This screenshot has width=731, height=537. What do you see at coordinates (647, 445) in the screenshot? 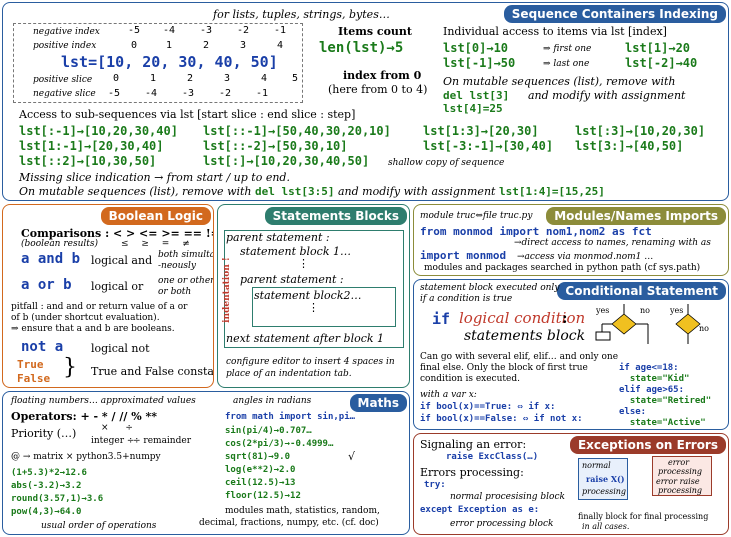
I see `exceptions-title: Exceptions on Errors` at bounding box center [647, 445].